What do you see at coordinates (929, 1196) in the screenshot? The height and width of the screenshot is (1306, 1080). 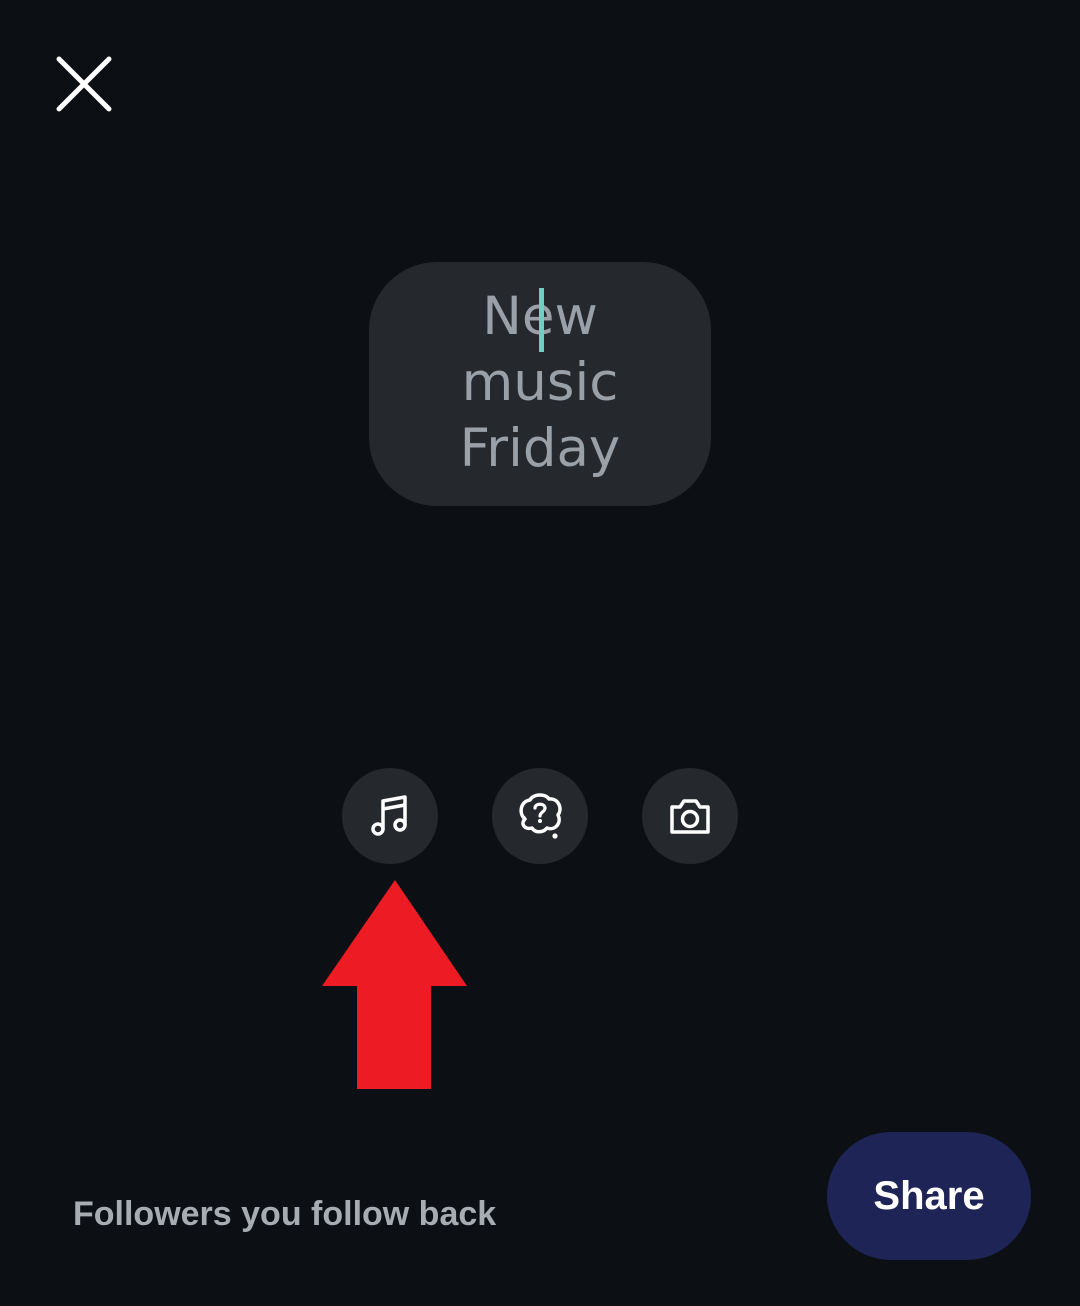 I see `share-button: Share` at bounding box center [929, 1196].